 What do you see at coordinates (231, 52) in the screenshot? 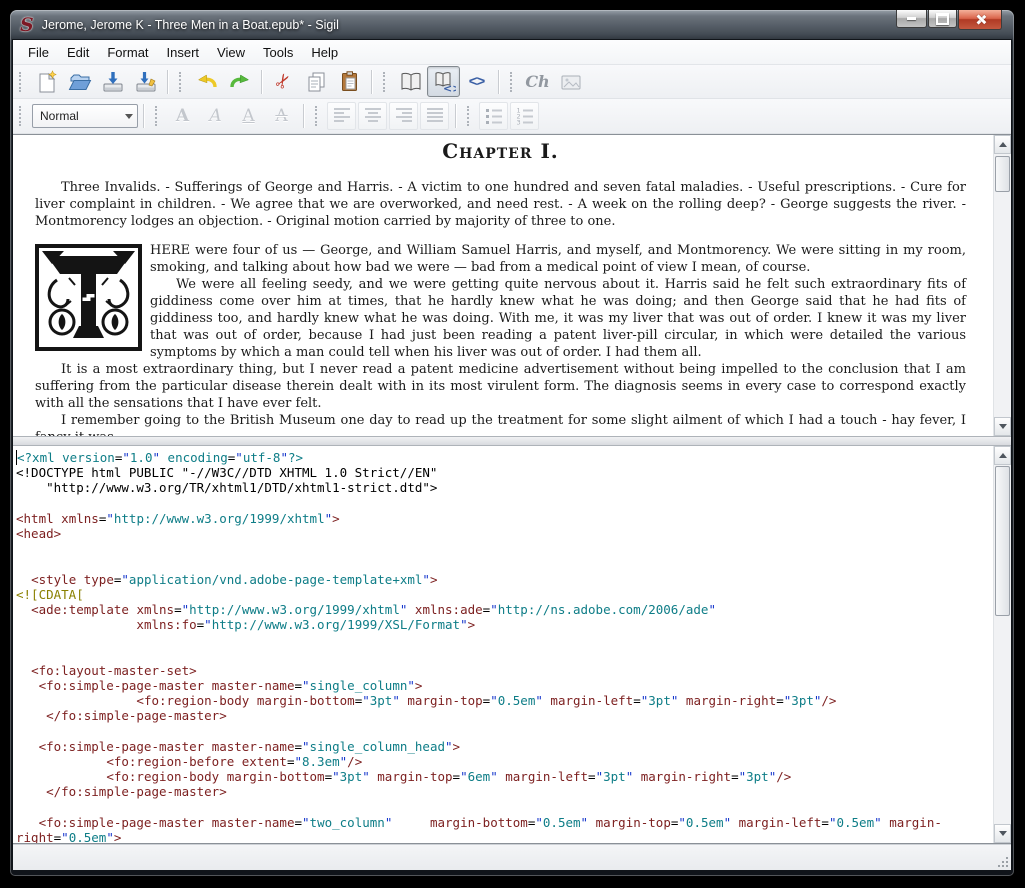
I see `menu-view: View` at bounding box center [231, 52].